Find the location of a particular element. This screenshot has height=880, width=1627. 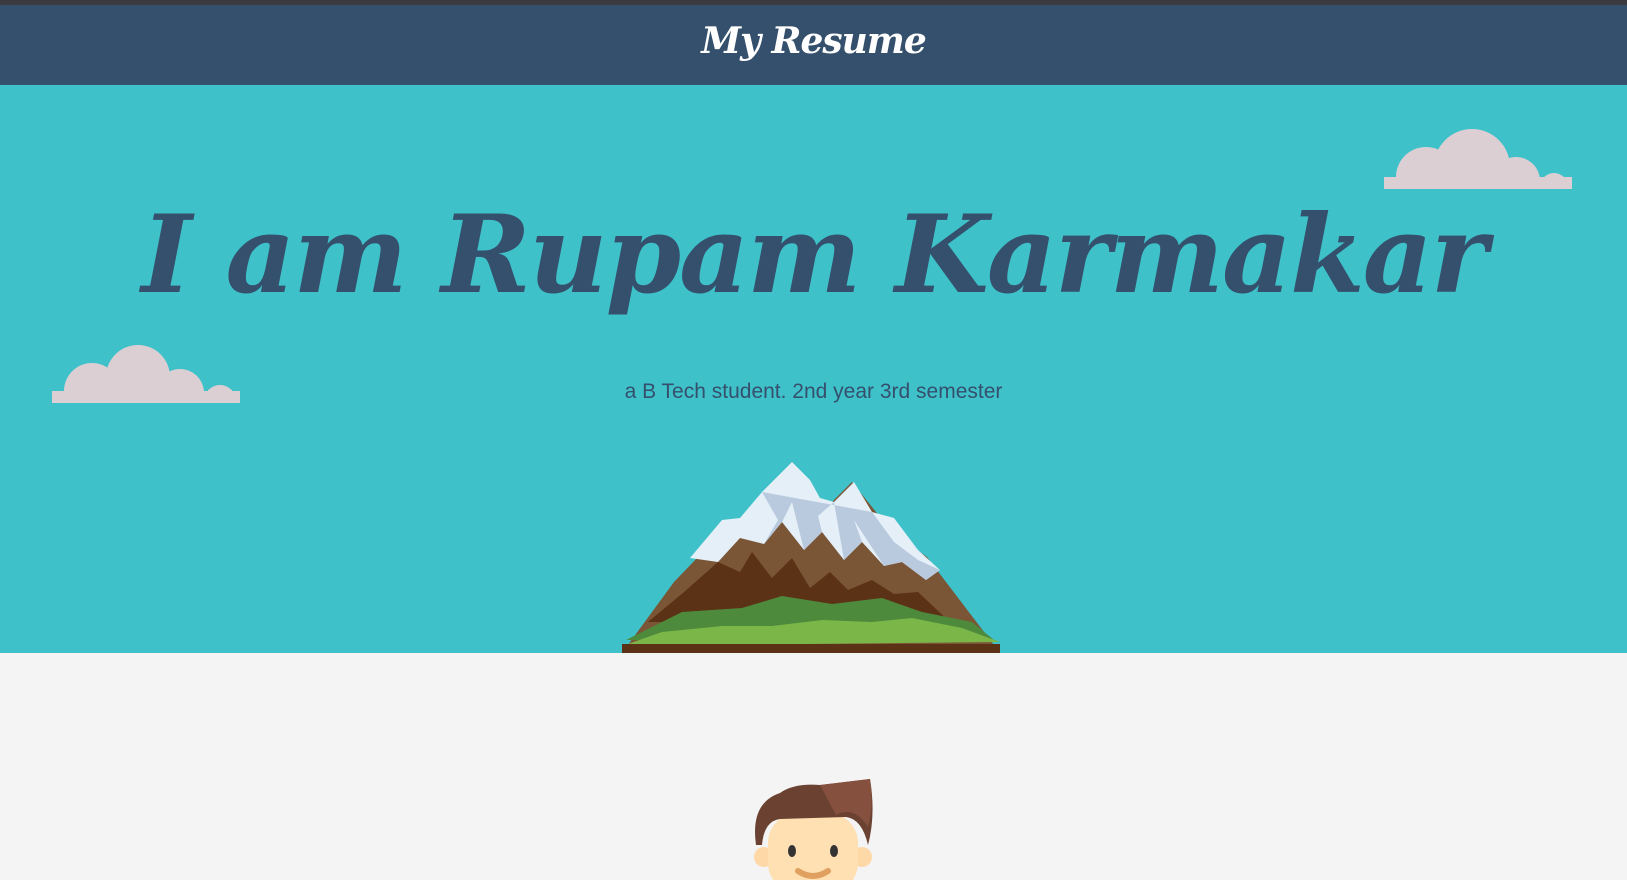

mountain-illustration is located at coordinates (811, 557).